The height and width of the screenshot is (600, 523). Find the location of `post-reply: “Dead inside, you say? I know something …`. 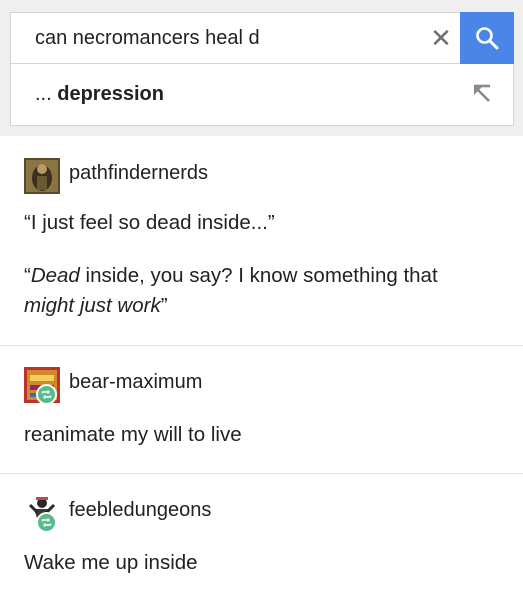

post-reply: “Dead inside, you say? I know something … is located at coordinates (269, 291).